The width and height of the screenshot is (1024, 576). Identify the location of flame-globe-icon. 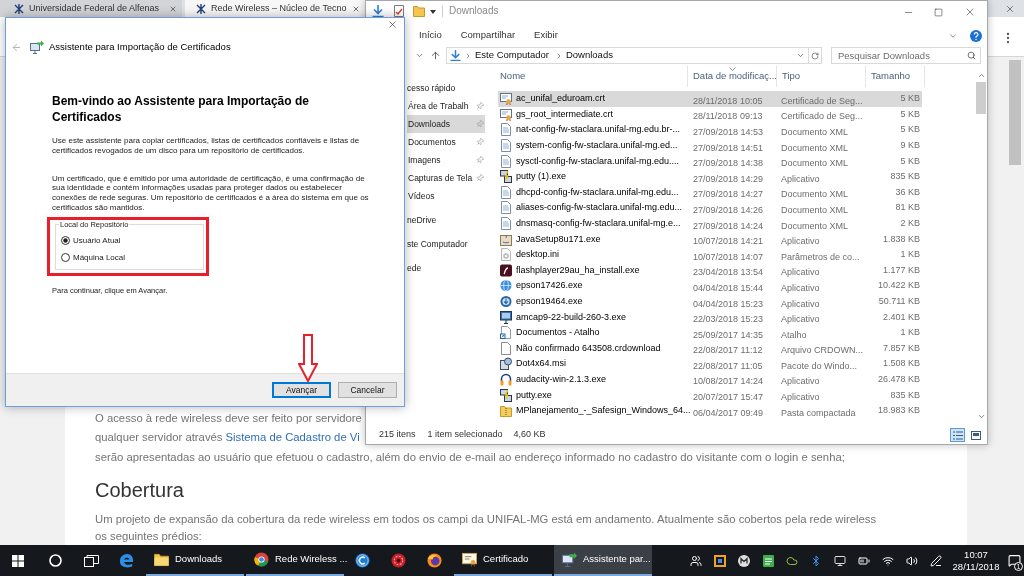
(434, 560).